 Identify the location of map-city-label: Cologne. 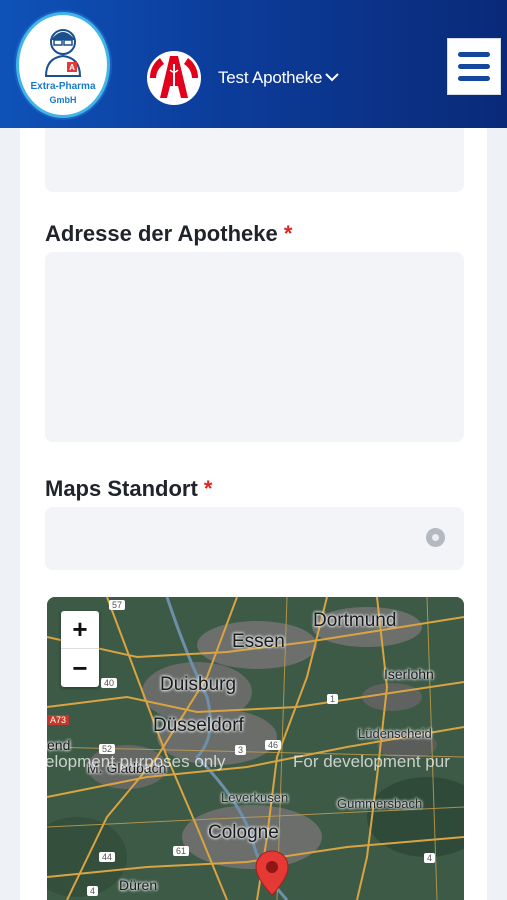
(243, 832).